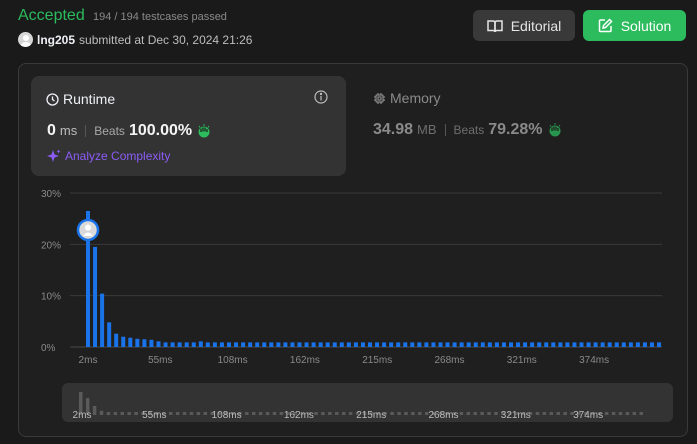  Describe the element at coordinates (25, 39) in the screenshot. I see `user-avatar-icon` at that location.